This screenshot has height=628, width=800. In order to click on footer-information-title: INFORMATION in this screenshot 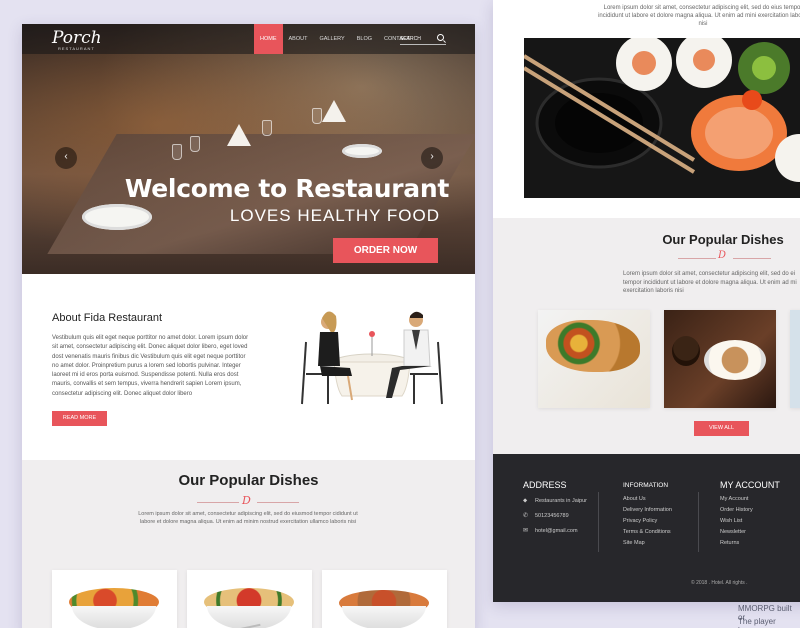, I will do `click(646, 485)`.